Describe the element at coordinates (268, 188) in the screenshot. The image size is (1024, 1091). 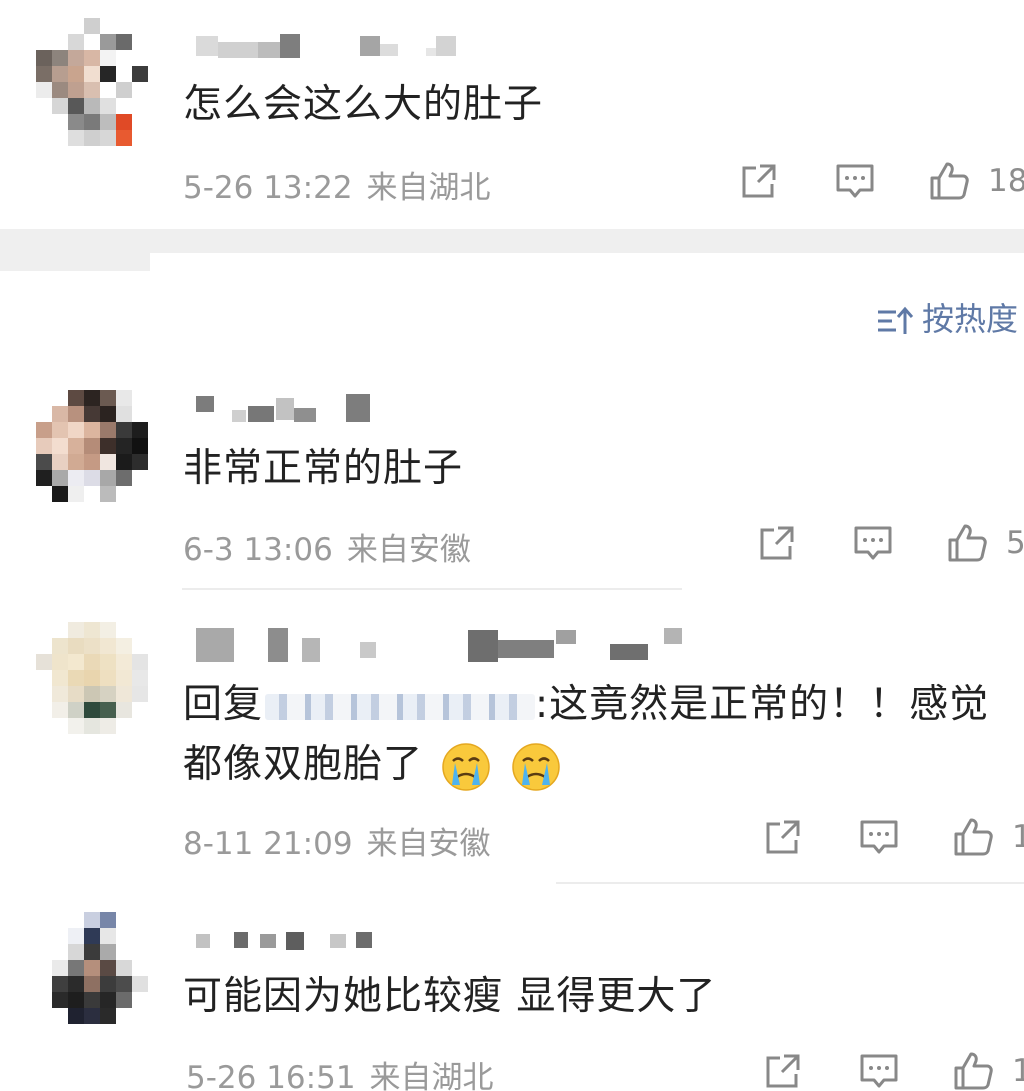
I see `comment-time: 5-26 13:22` at that location.